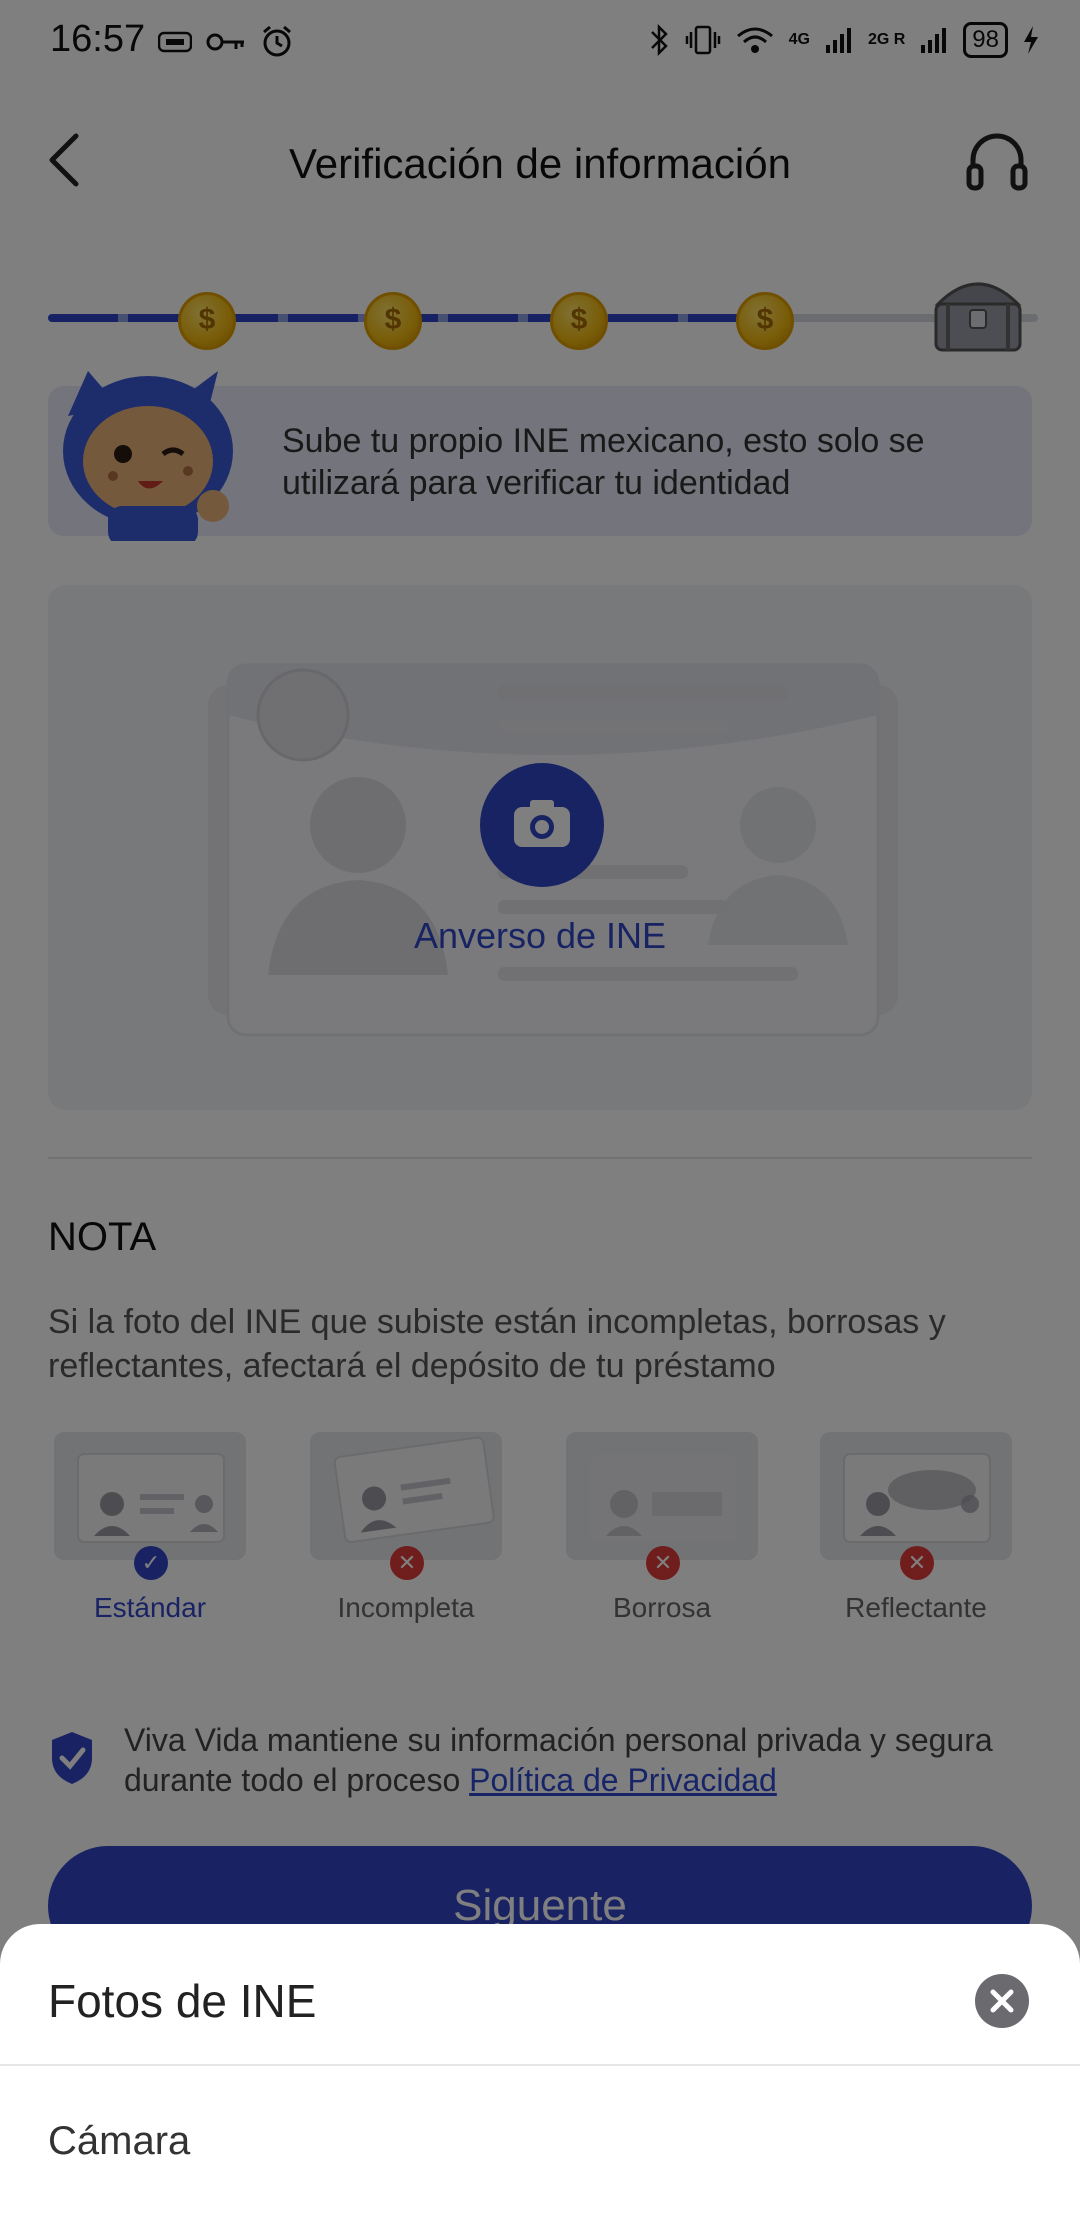  I want to click on close-button, so click(1002, 2001).